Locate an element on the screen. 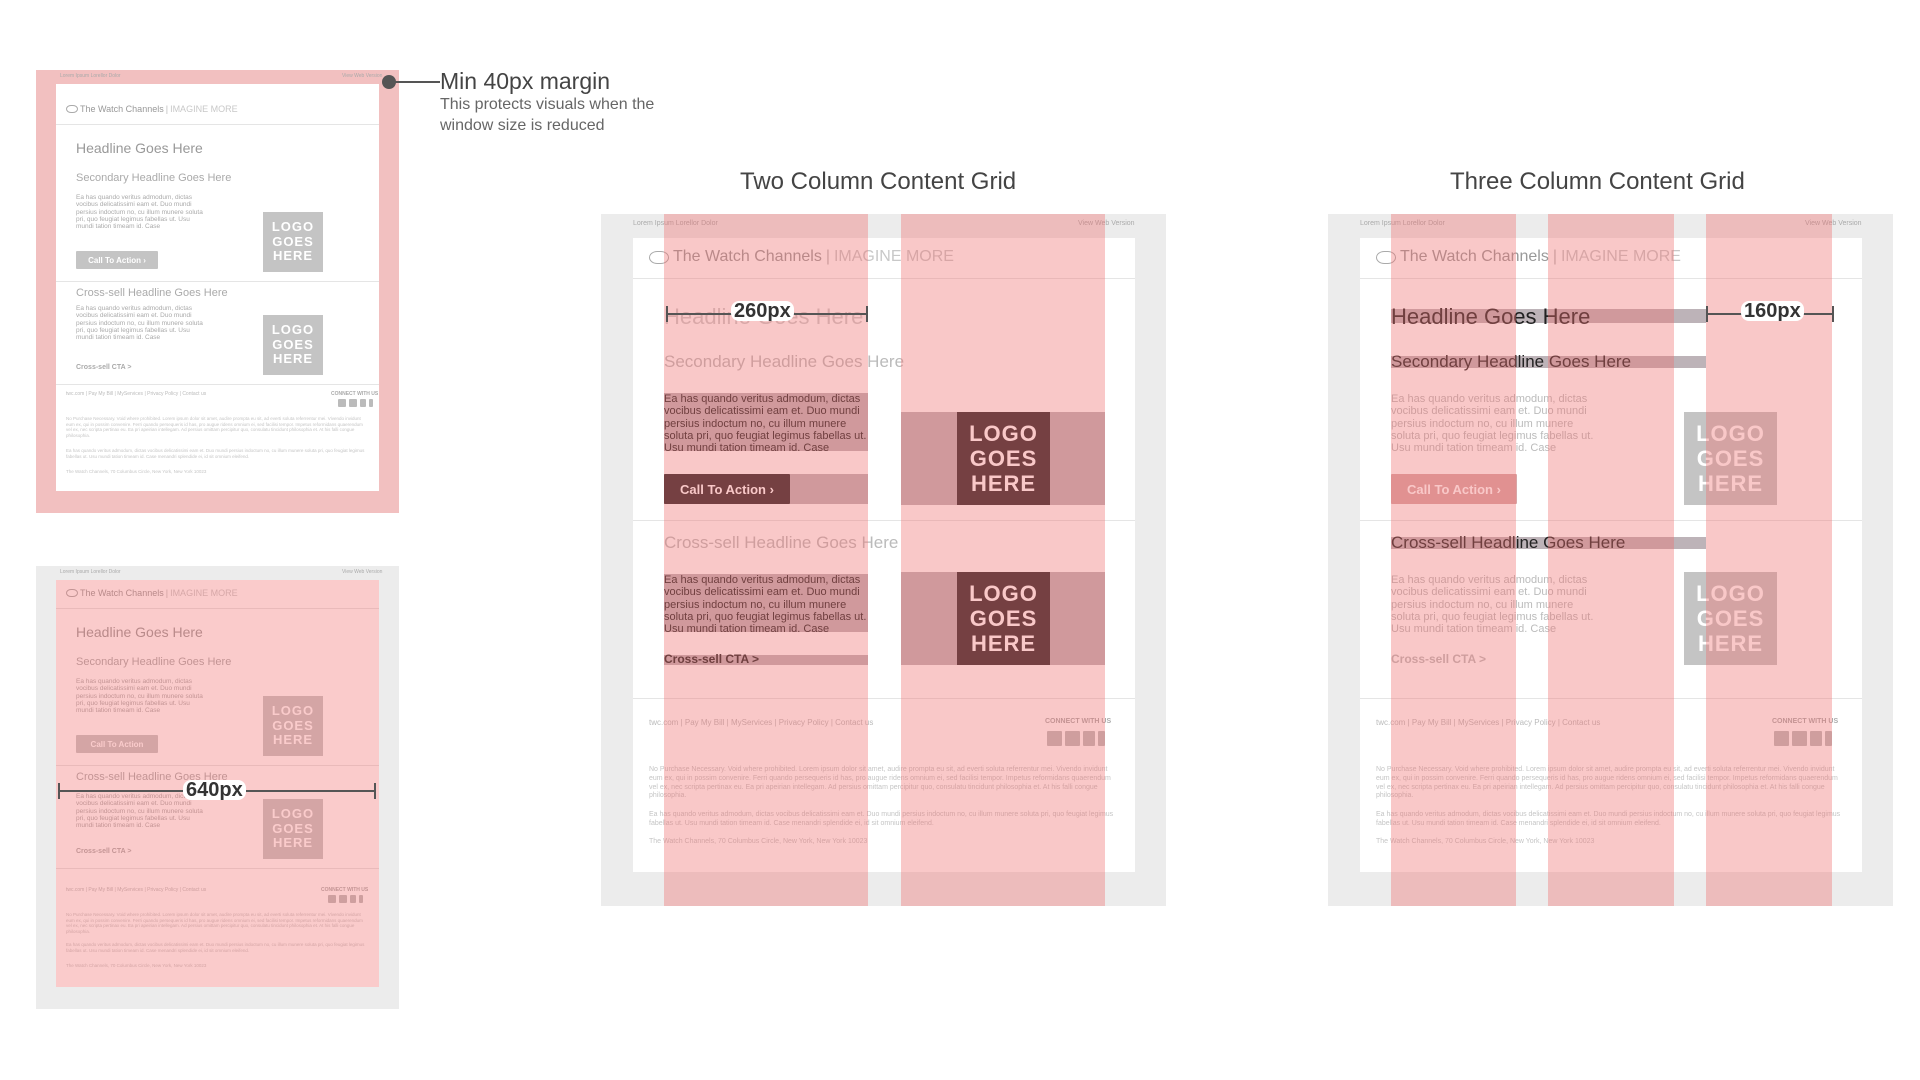 Image resolution: width=1920 pixels, height=1080 pixels. social-icons is located at coordinates (355, 403).